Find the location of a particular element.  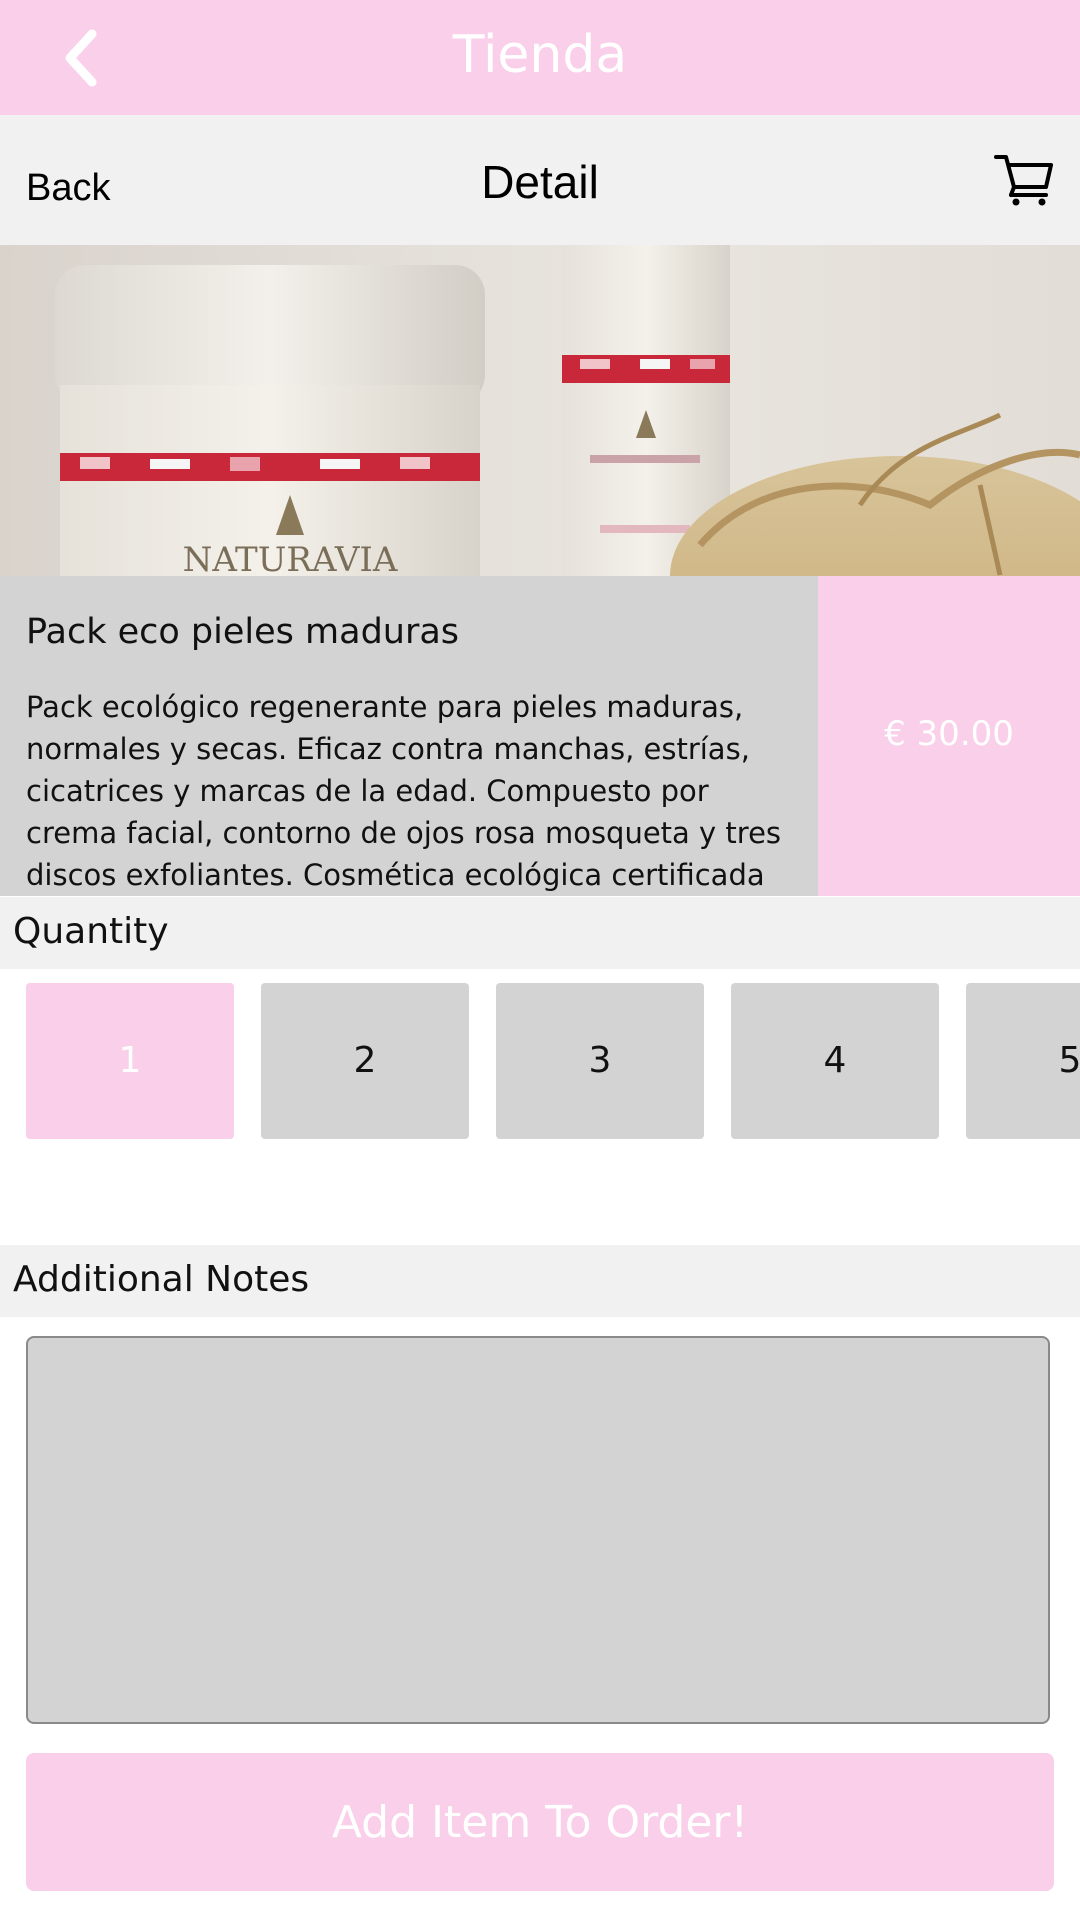

product-price: € 30.00 is located at coordinates (949, 734).